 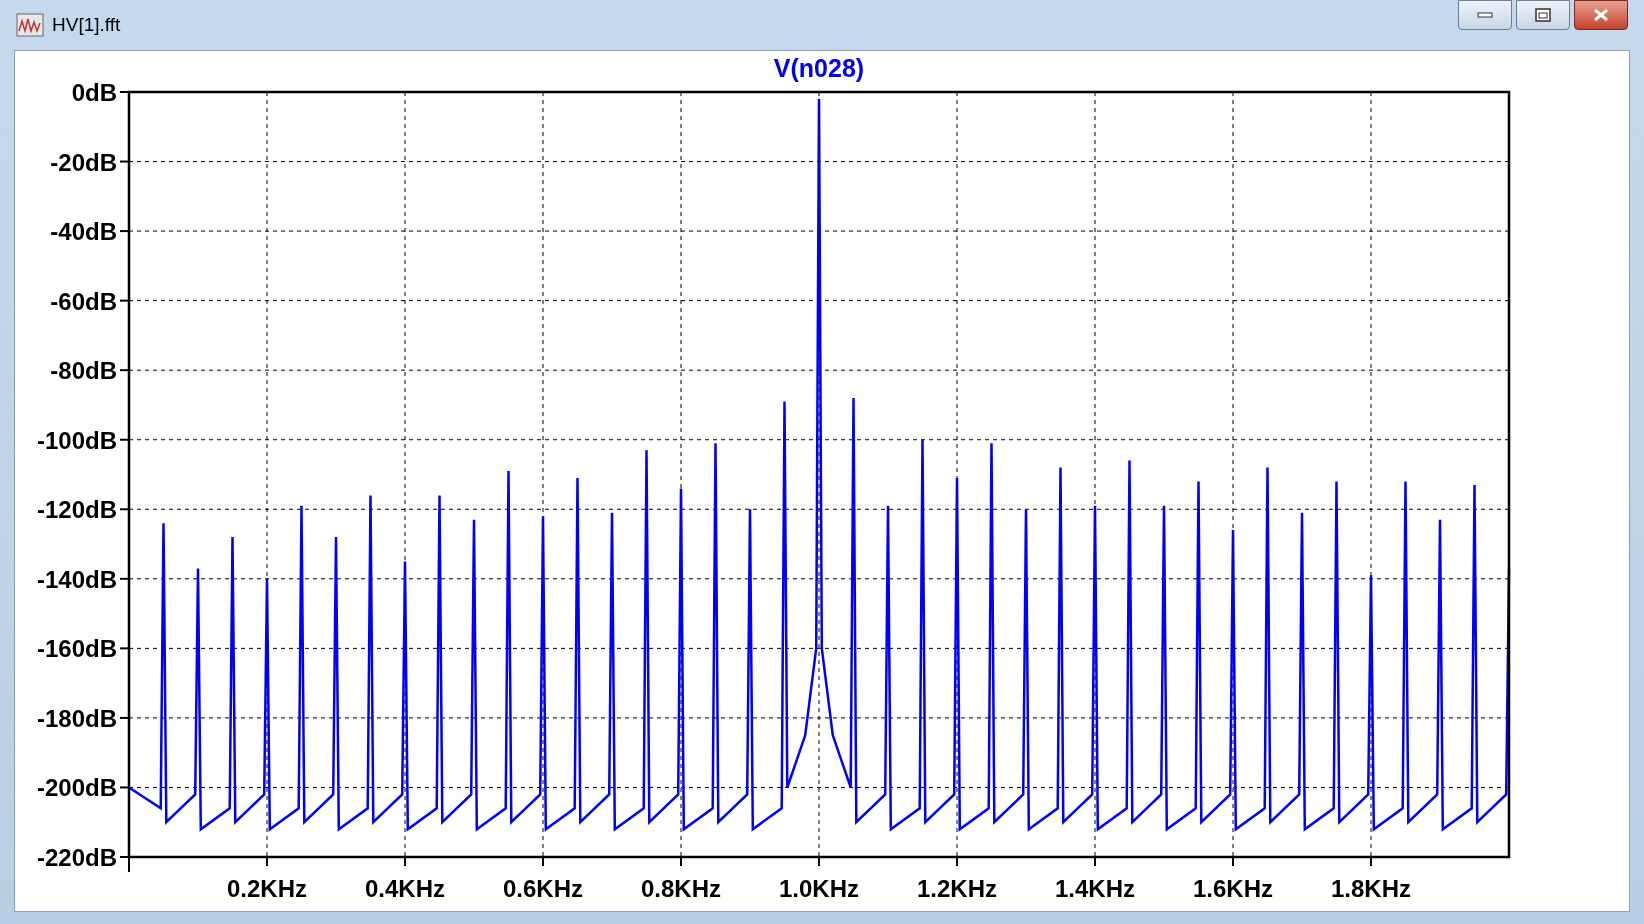 What do you see at coordinates (86, 24) in the screenshot?
I see `window-title: HV[1].fft` at bounding box center [86, 24].